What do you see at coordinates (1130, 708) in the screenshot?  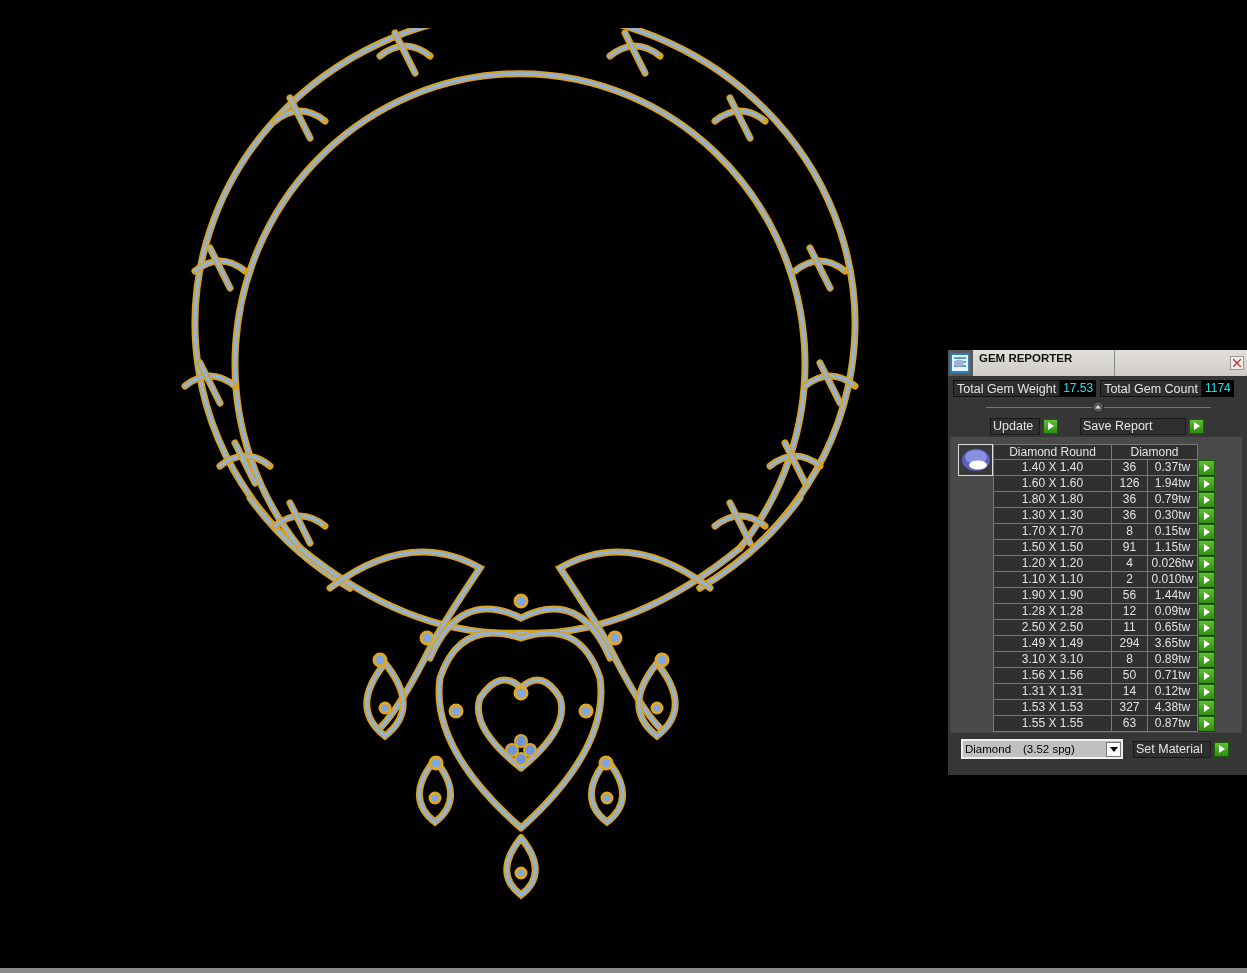 I see `table-cell: 327` at bounding box center [1130, 708].